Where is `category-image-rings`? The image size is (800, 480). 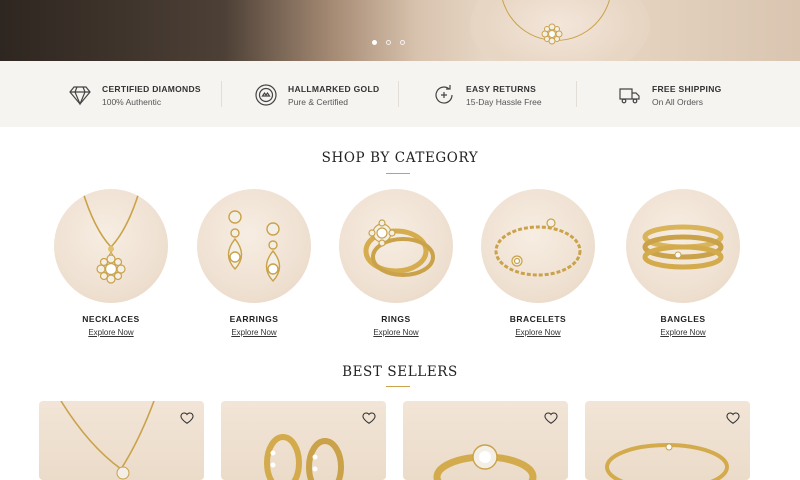
category-image-rings is located at coordinates (396, 246).